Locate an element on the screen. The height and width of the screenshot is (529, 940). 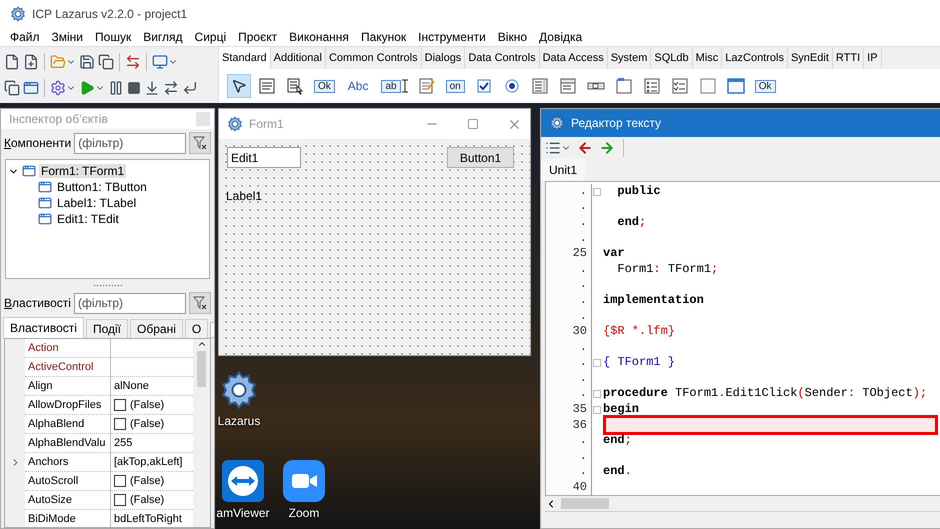
tab: Події is located at coordinates (107, 328).